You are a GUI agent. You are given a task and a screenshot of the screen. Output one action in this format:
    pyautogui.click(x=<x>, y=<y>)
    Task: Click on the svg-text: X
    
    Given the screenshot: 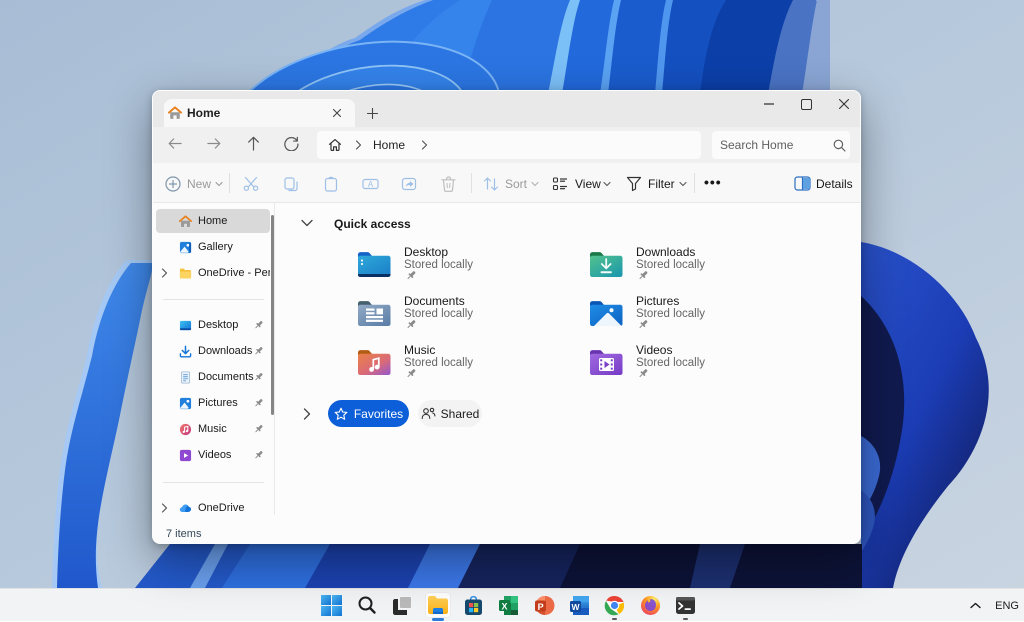 What is the action you would take?
    pyautogui.click(x=504, y=606)
    